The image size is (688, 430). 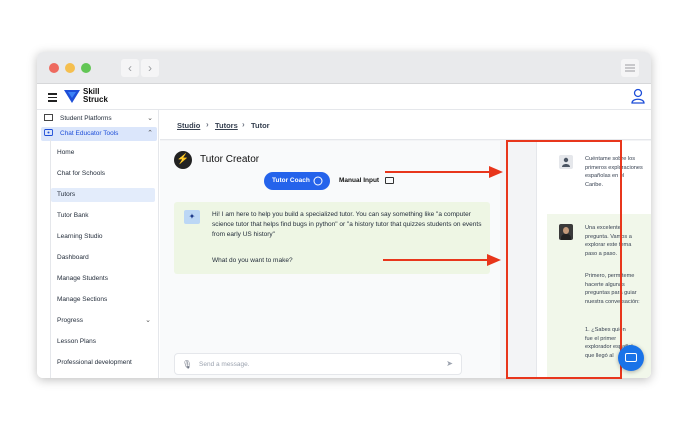 I want to click on maximize-window-button, so click(x=86, y=68).